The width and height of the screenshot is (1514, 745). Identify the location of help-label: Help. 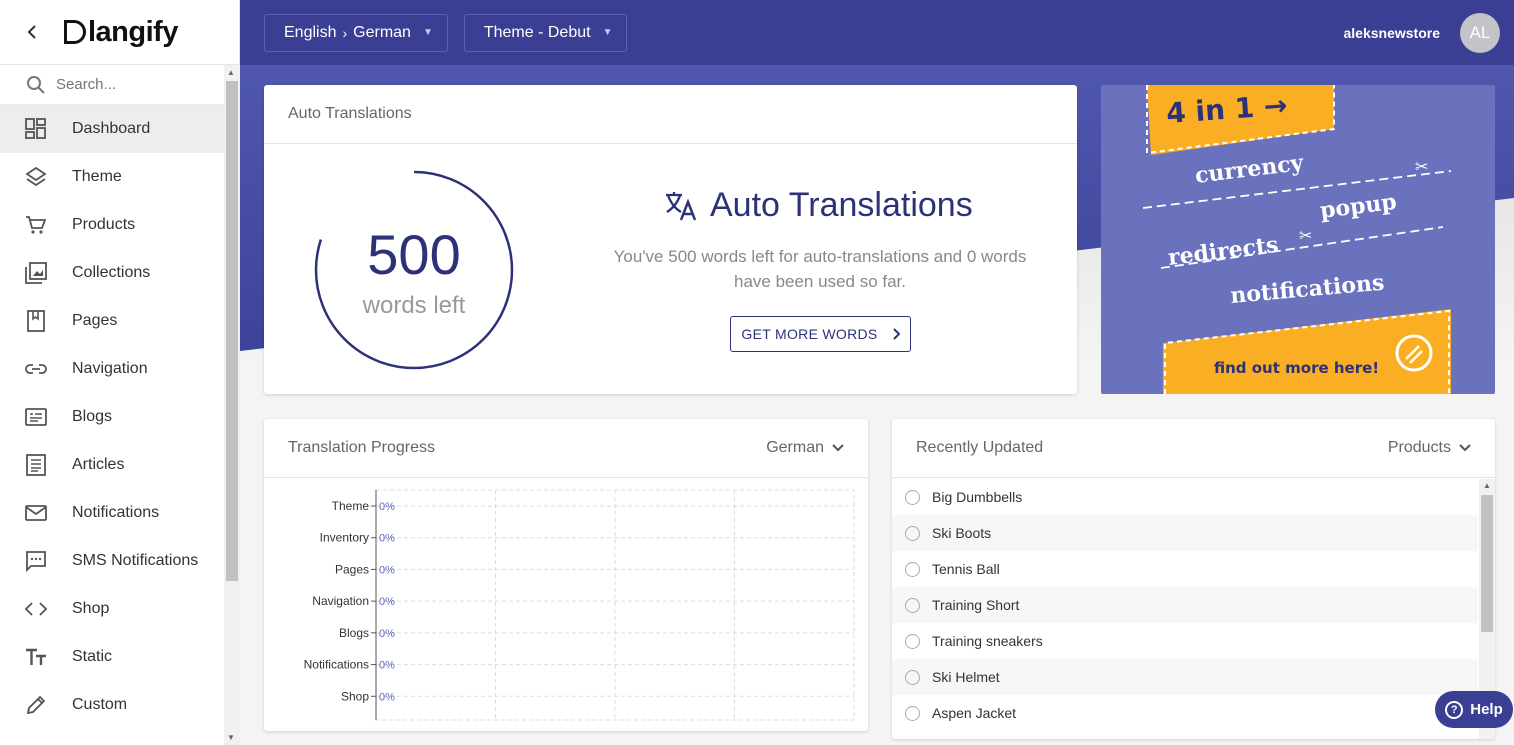
(1486, 709).